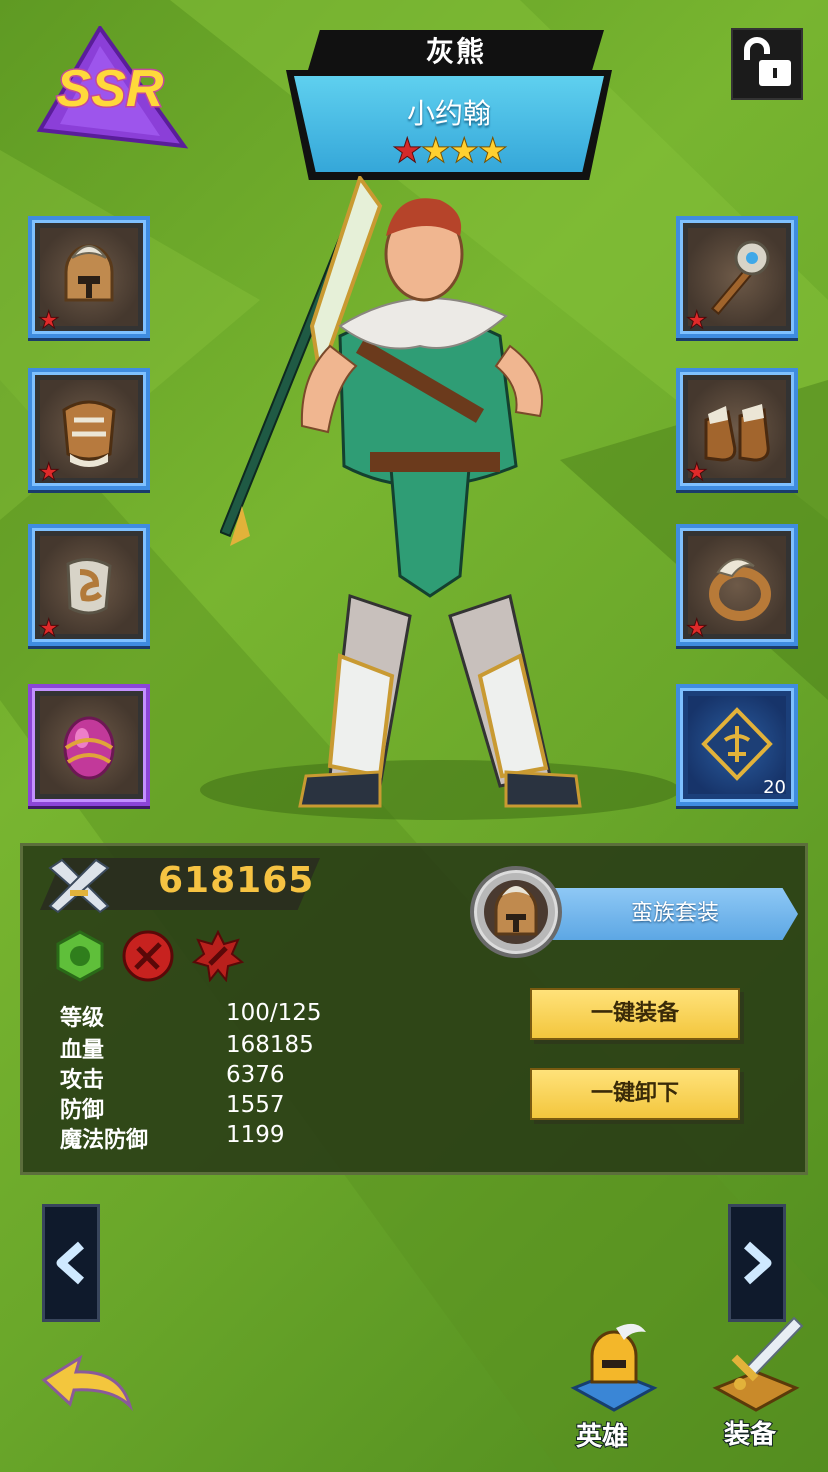  What do you see at coordinates (89, 277) in the screenshot?
I see `equip-slot-helmet: ★` at bounding box center [89, 277].